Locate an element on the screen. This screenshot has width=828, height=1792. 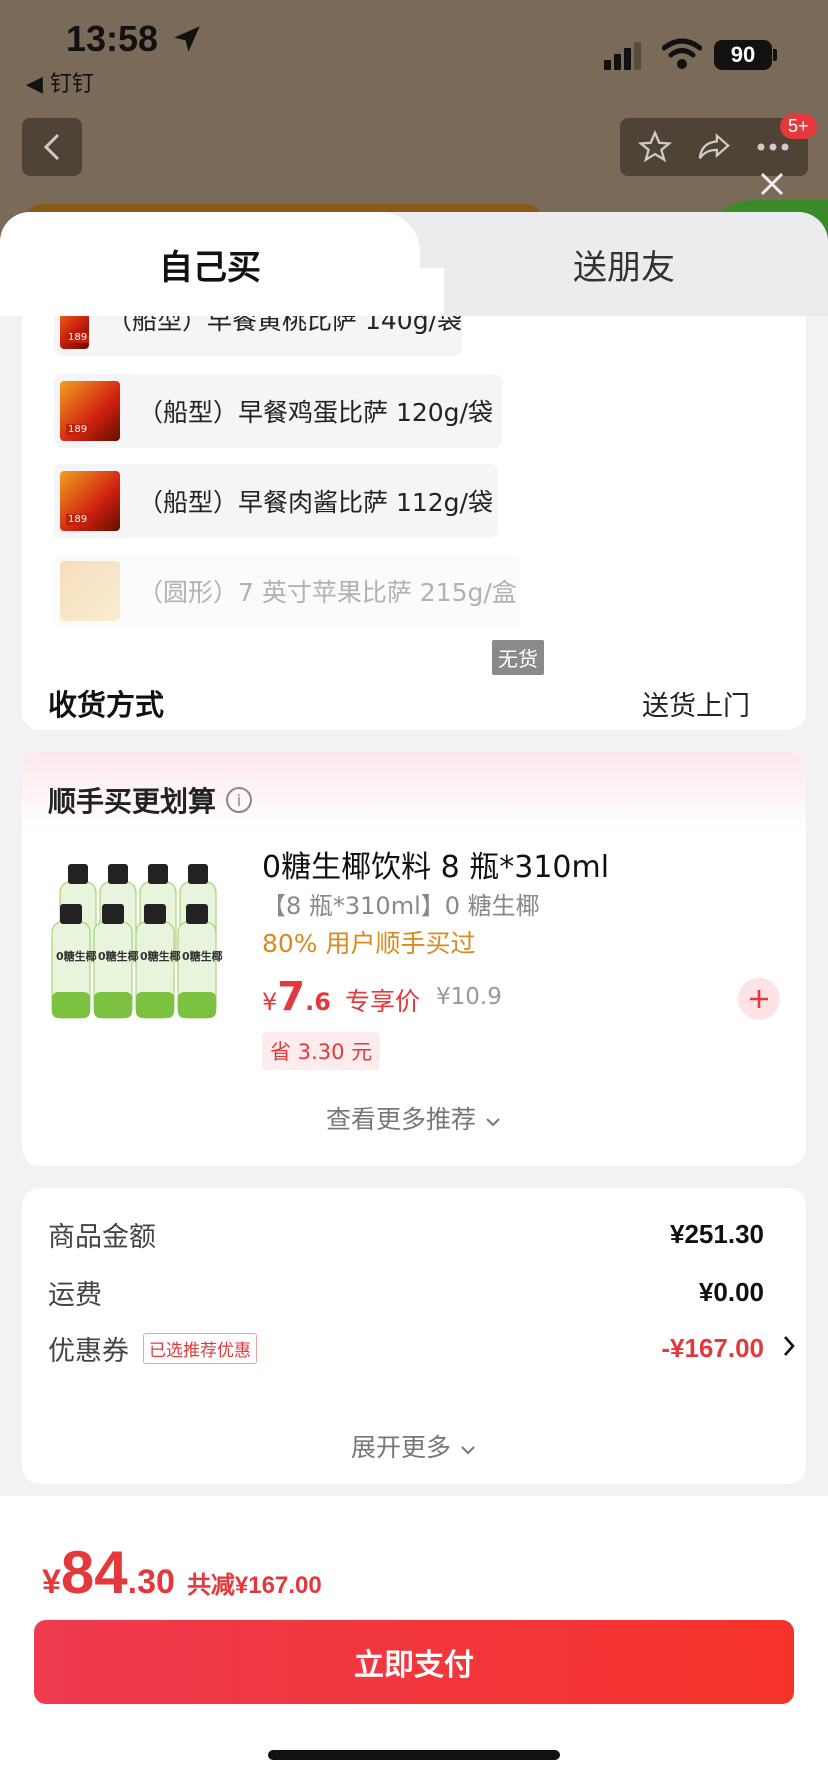
add-to-order-button is located at coordinates (759, 999).